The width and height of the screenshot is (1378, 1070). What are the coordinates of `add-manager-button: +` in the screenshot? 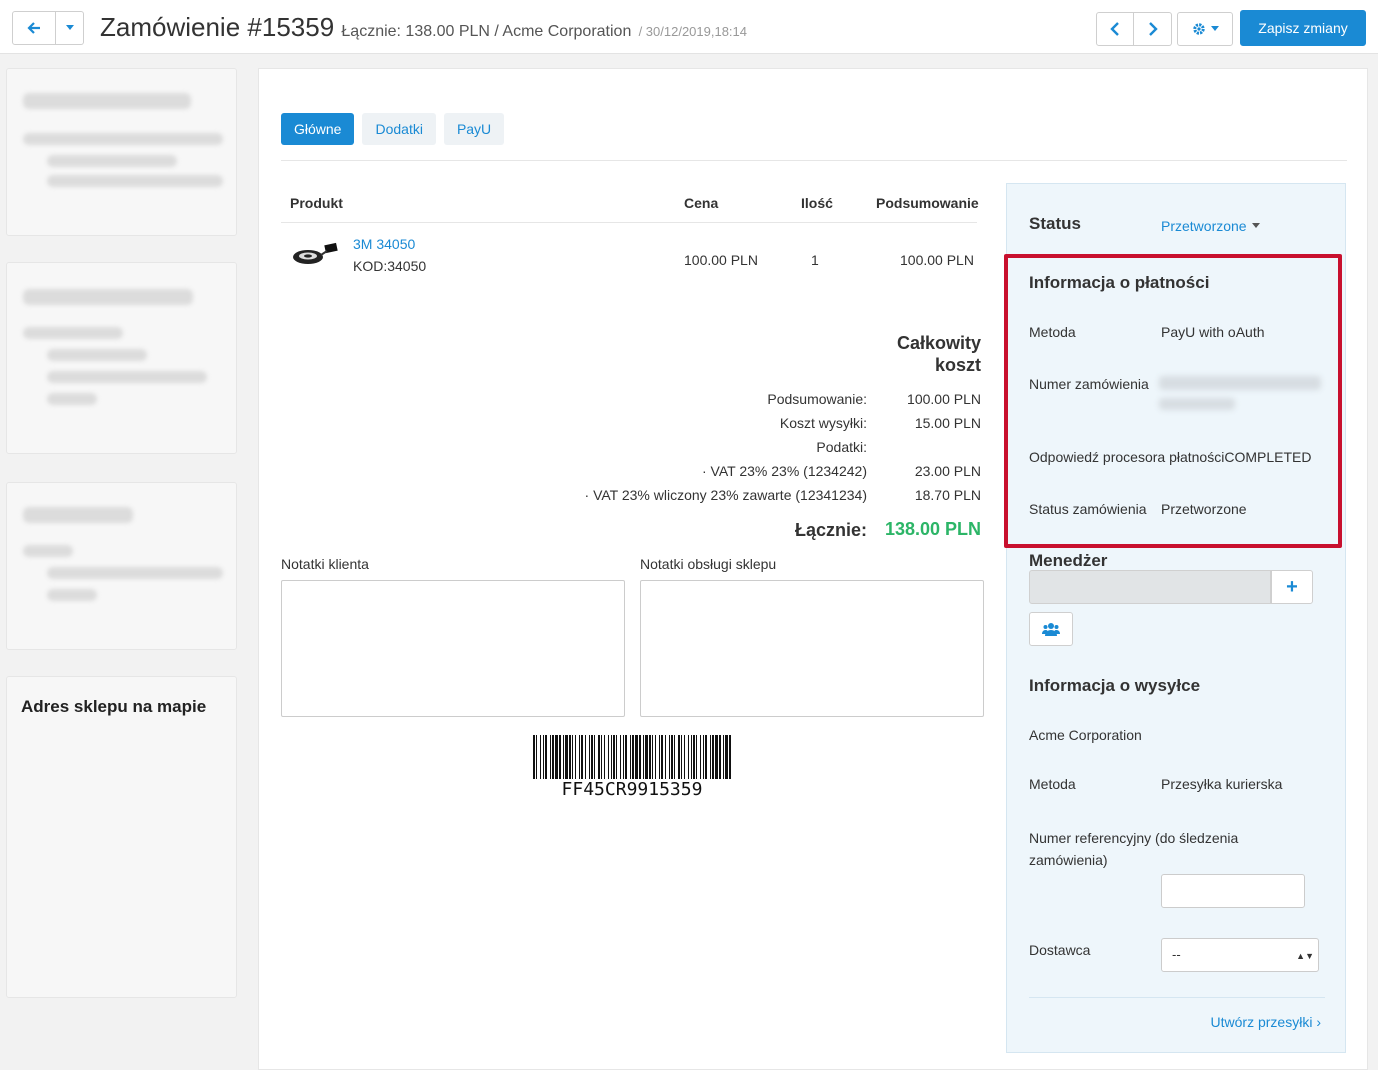 It's located at (1292, 587).